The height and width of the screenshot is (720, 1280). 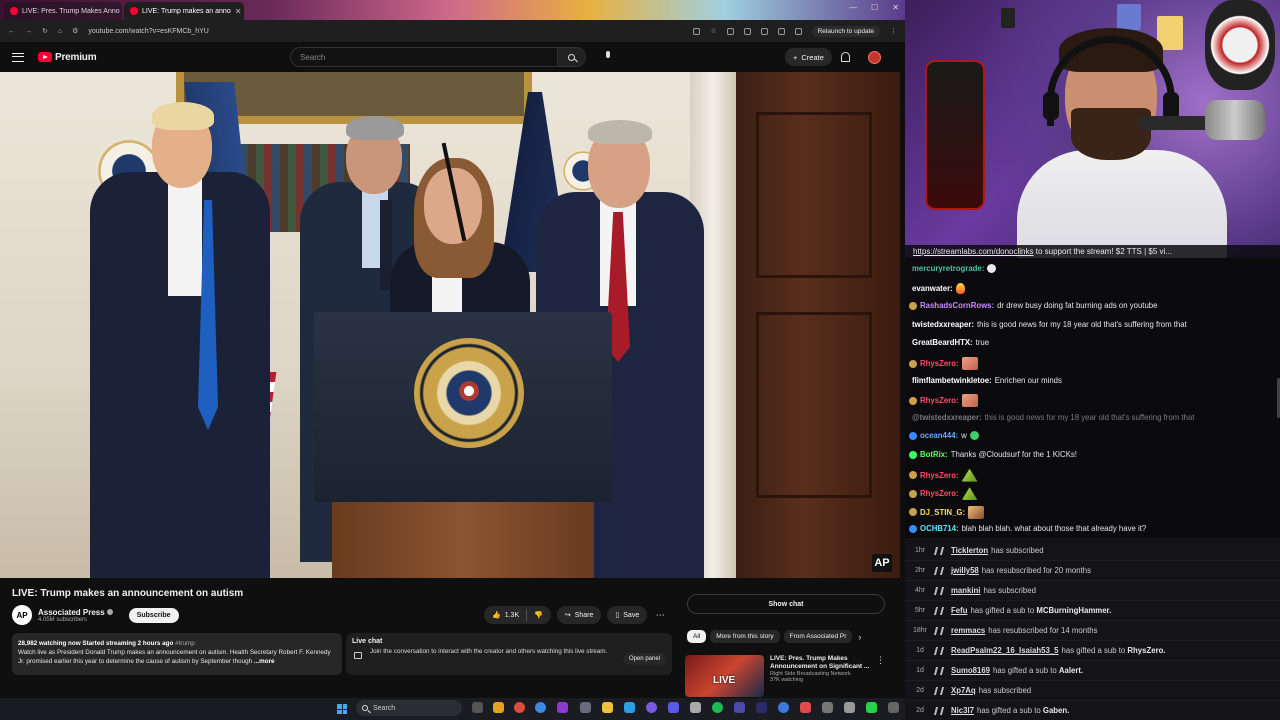 What do you see at coordinates (571, 57) in the screenshot?
I see `search-button` at bounding box center [571, 57].